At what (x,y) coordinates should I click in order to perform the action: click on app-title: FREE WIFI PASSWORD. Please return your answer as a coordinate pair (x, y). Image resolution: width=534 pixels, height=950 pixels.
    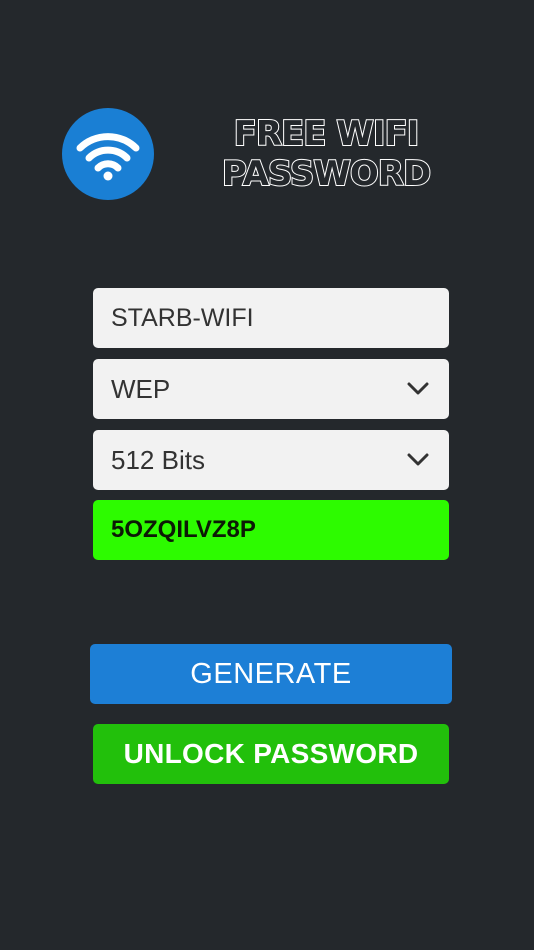
    Looking at the image, I should click on (326, 154).